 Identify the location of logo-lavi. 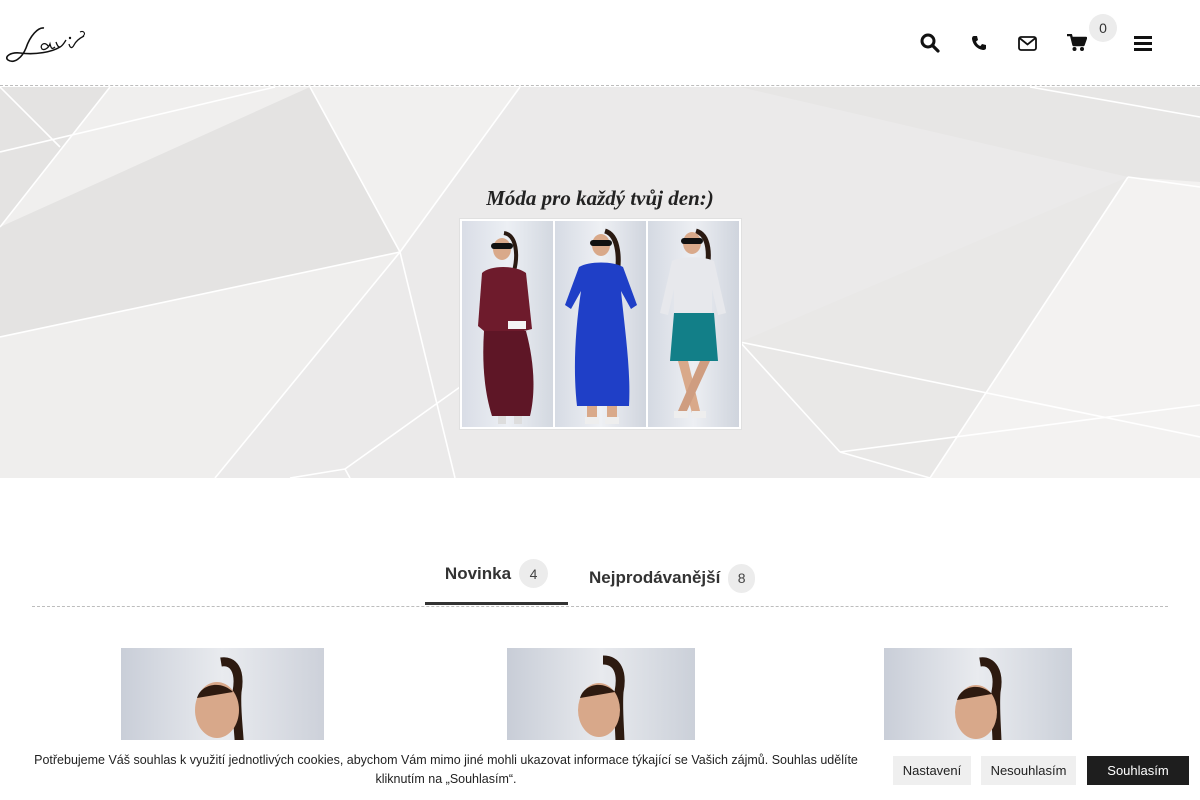
(46, 45).